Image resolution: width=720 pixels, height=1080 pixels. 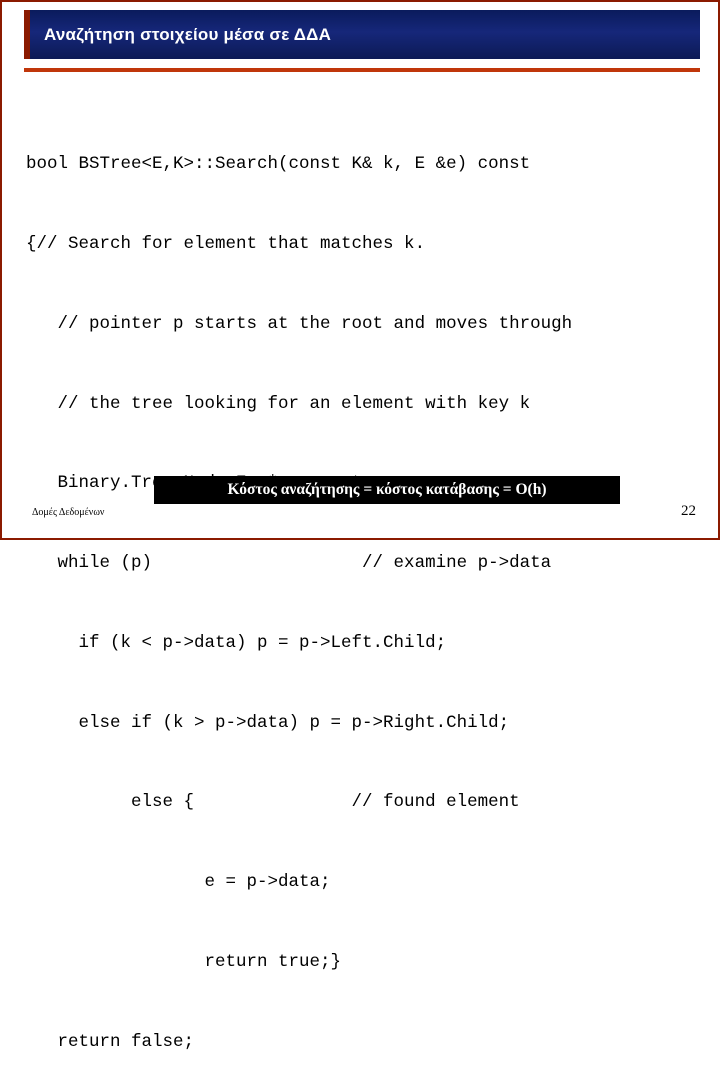 What do you see at coordinates (236, 642) in the screenshot?
I see `code-line: if (k < p->data) p = p->Left.Child;` at bounding box center [236, 642].